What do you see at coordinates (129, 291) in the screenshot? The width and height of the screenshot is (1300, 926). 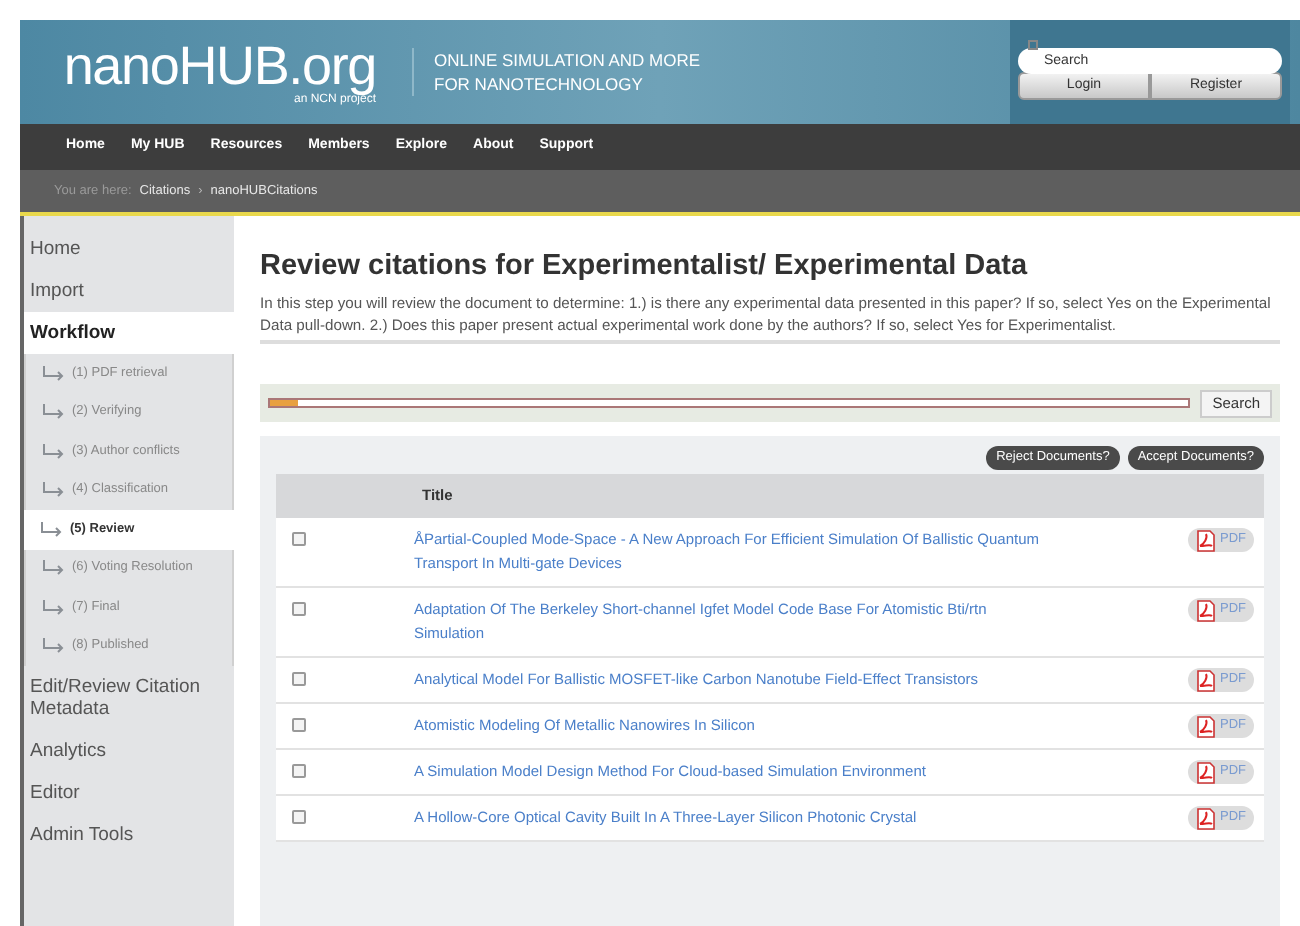 I see `sidebar-item: Import` at bounding box center [129, 291].